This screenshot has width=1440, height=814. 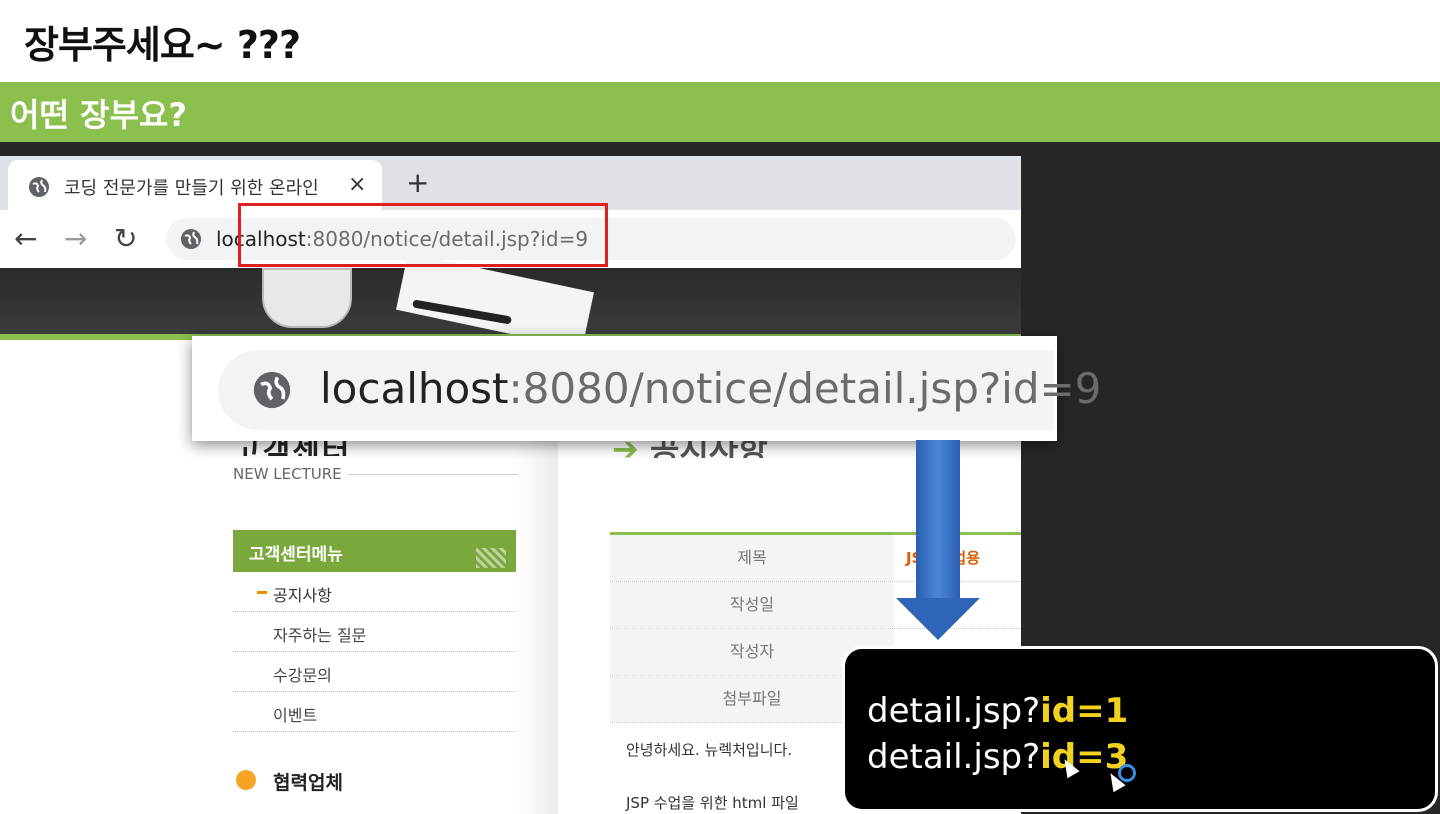 What do you see at coordinates (191, 188) in the screenshot?
I see `tab-title: 코딩 전문가를 만들기 위한 온라인` at bounding box center [191, 188].